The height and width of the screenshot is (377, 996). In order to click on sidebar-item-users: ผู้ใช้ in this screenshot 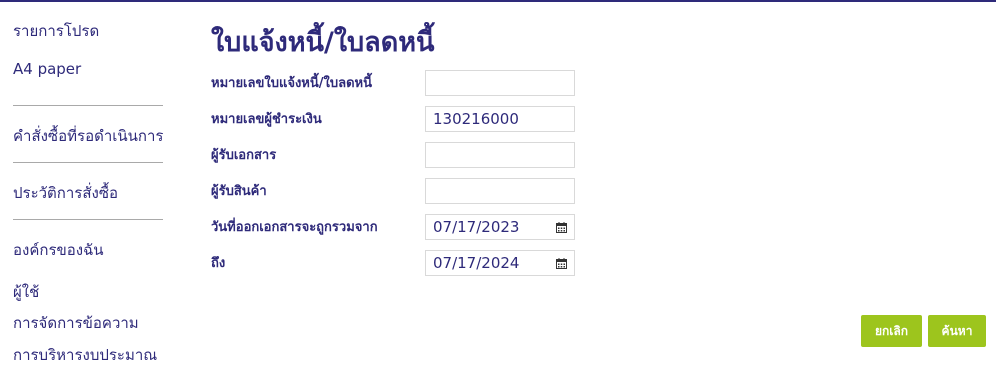, I will do `click(26, 292)`.